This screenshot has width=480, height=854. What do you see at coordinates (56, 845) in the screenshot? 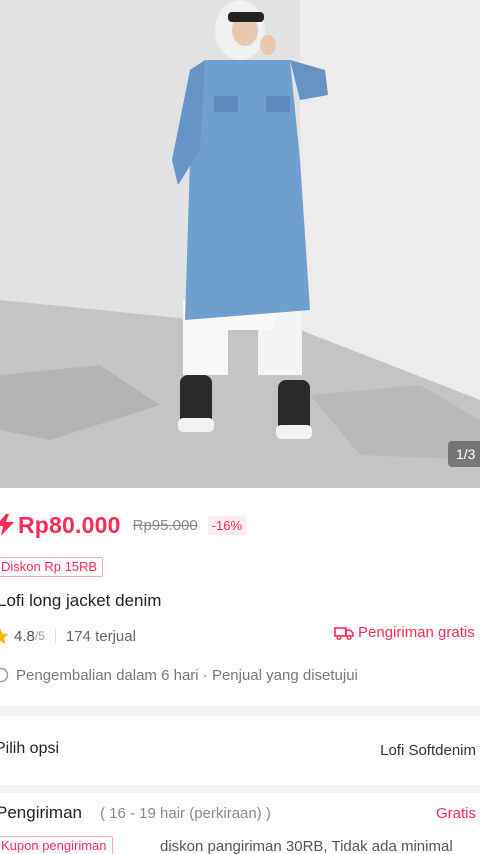
I see `coupon-badge: Kupon pengiriman` at bounding box center [56, 845].